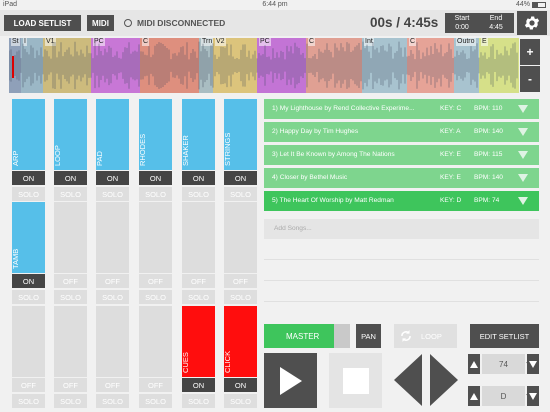 The width and height of the screenshot is (550, 412). Describe the element at coordinates (530, 79) in the screenshot. I see `zoom-out-button: -` at that location.